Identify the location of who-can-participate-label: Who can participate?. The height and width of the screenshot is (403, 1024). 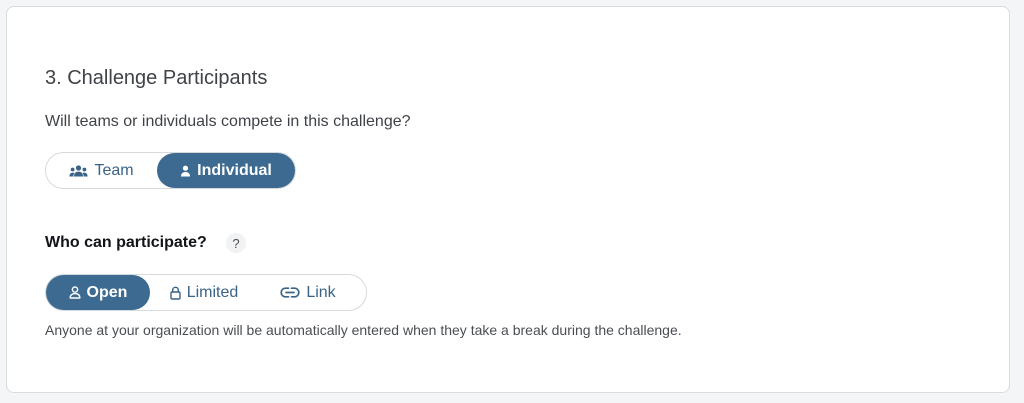
(126, 242).